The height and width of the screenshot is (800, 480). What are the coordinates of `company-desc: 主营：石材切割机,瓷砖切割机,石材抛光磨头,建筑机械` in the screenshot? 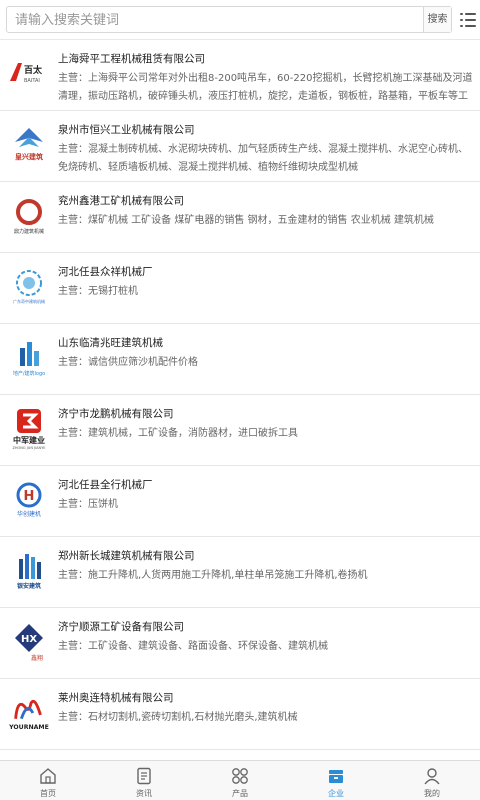 It's located at (178, 717).